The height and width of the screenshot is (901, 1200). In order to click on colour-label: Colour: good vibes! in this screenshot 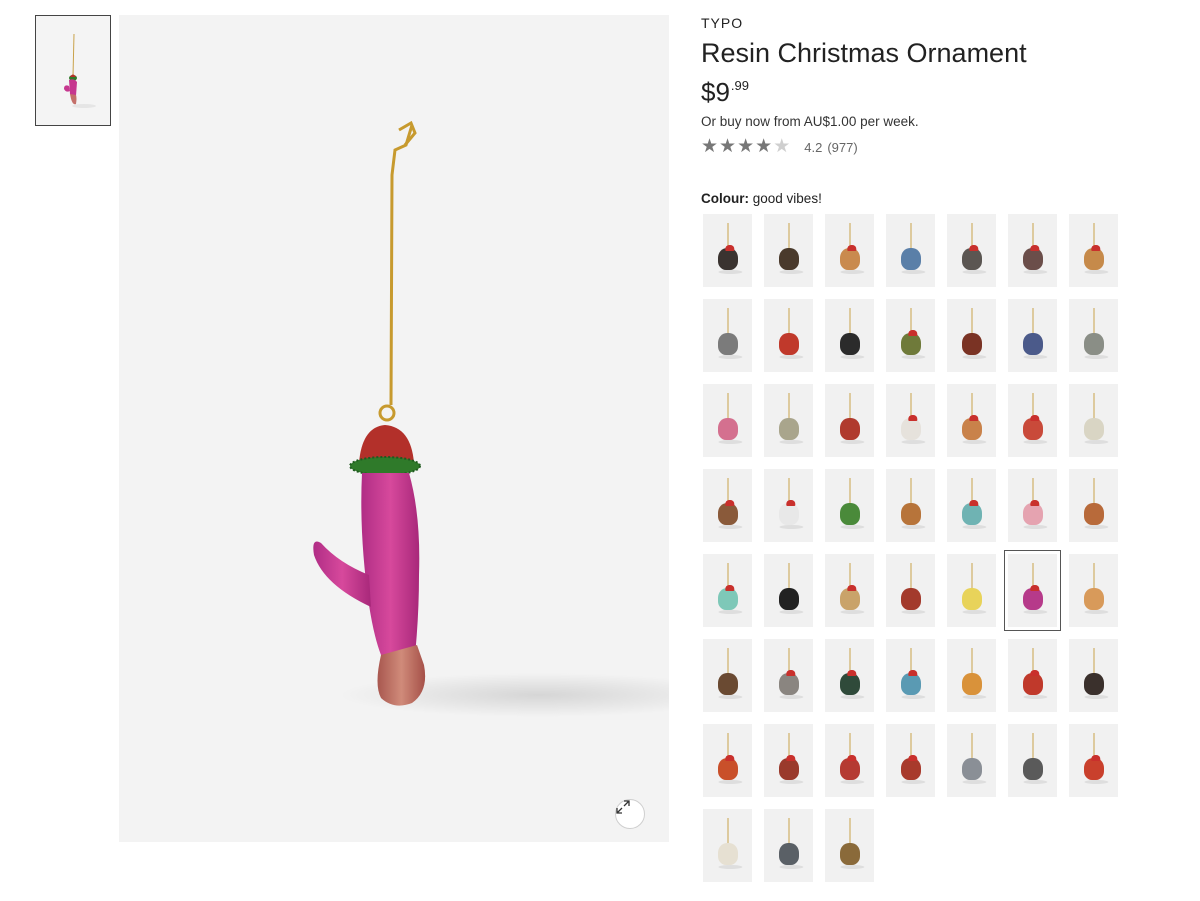, I will do `click(761, 198)`.